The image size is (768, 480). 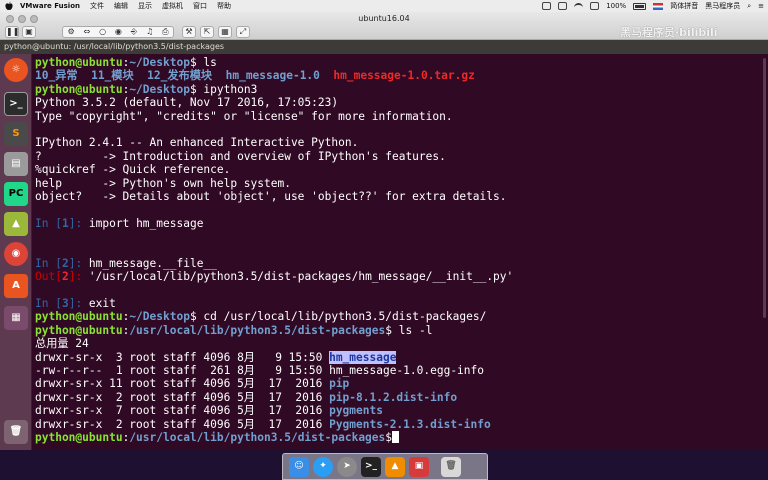 What do you see at coordinates (9, 6) in the screenshot?
I see `apple-icon` at bounding box center [9, 6].